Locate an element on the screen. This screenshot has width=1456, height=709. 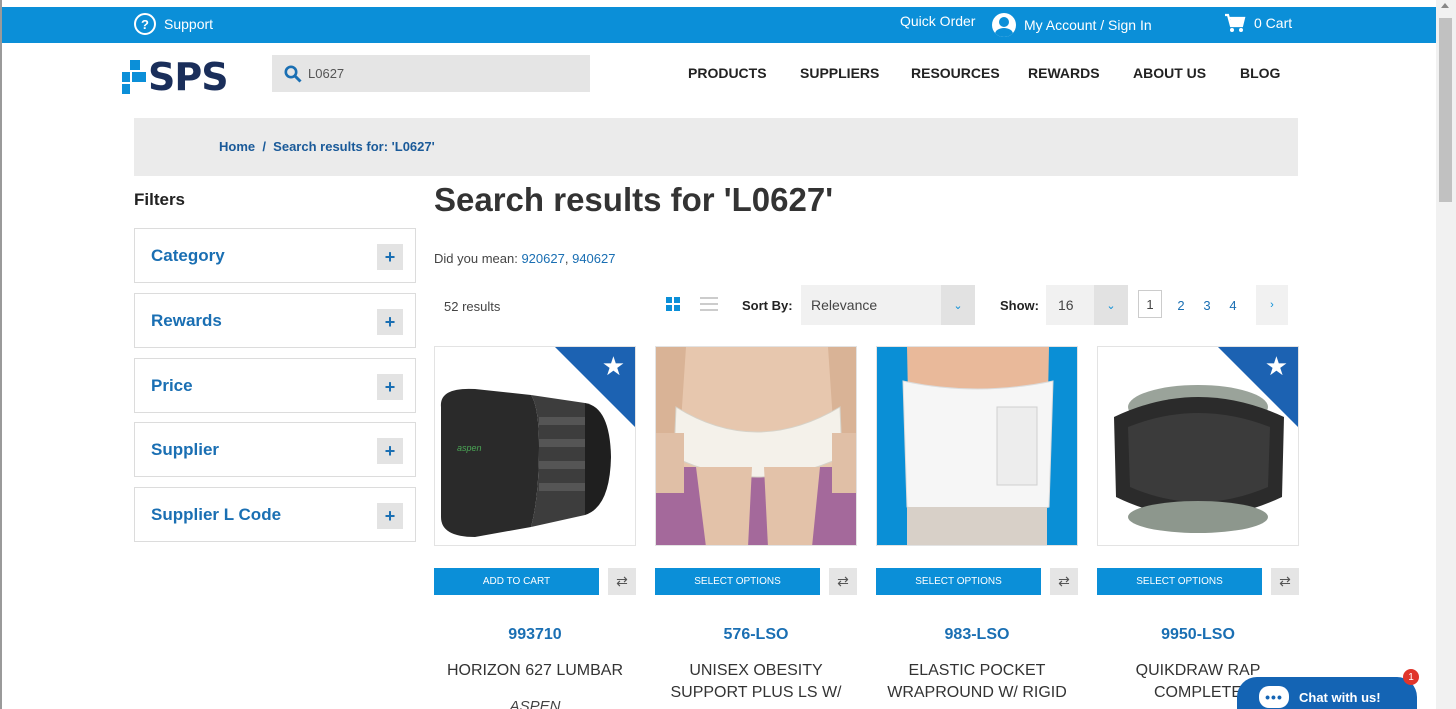
scrollbar is located at coordinates (1446, 354).